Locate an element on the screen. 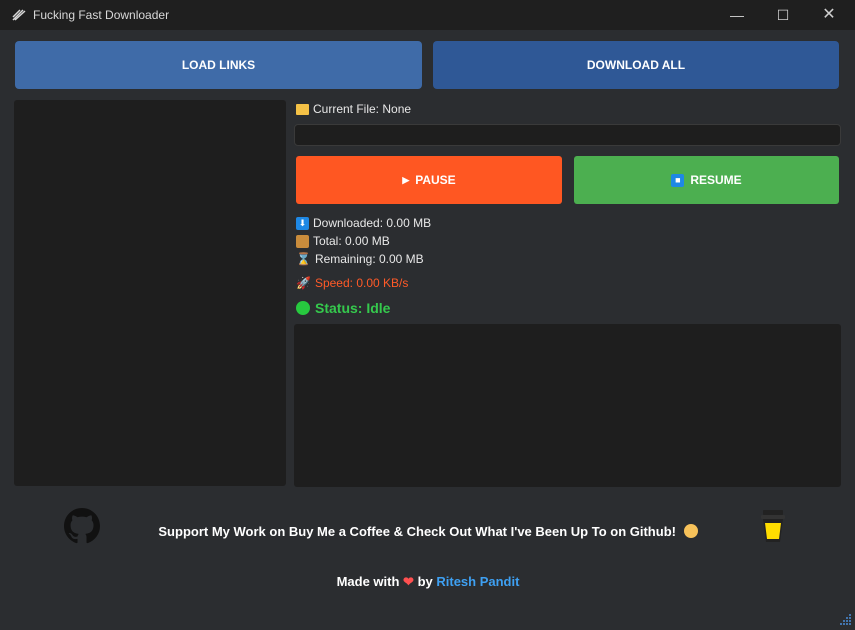 The image size is (855, 630). maximize-button: ☐ is located at coordinates (783, 15).